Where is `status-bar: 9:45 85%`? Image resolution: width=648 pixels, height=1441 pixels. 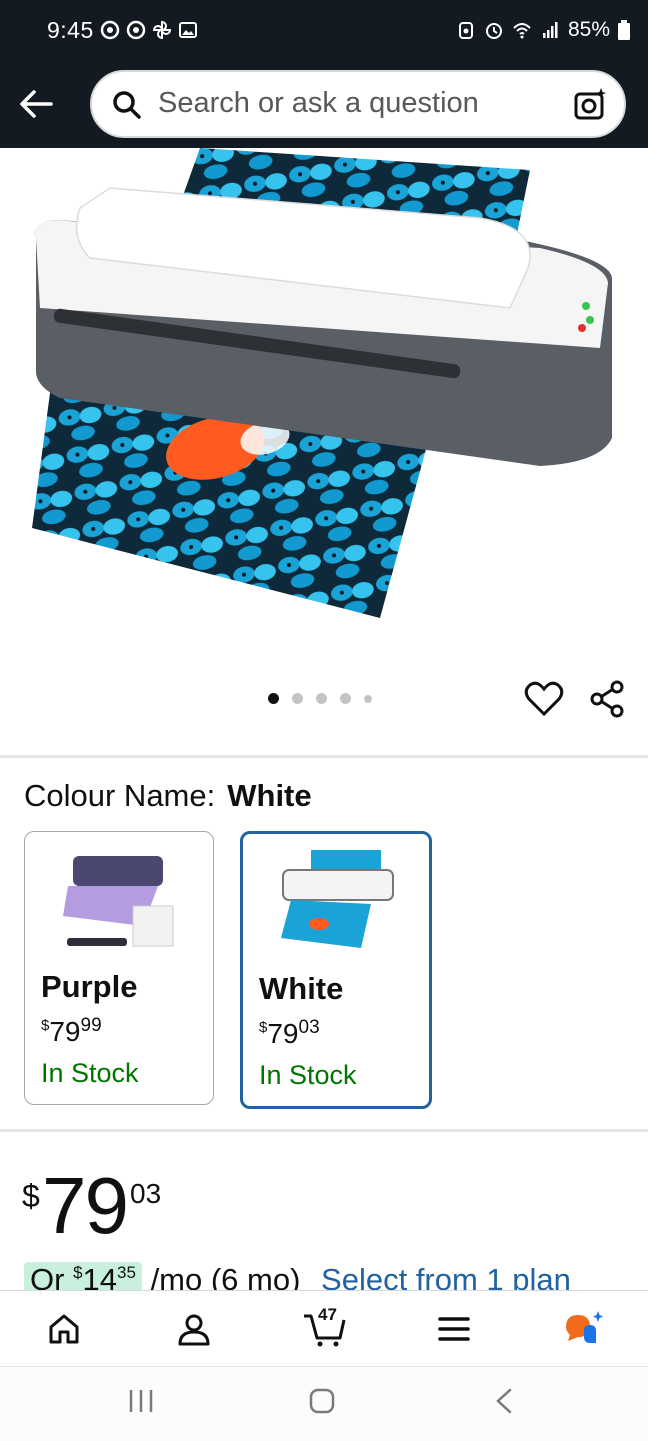
status-bar: 9:45 85% is located at coordinates (324, 32).